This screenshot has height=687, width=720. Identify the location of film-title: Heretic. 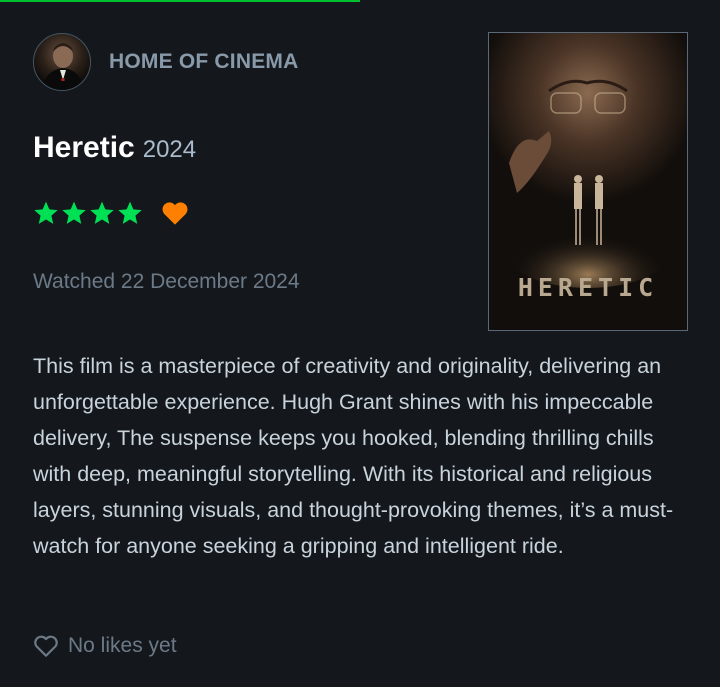
(84, 148).